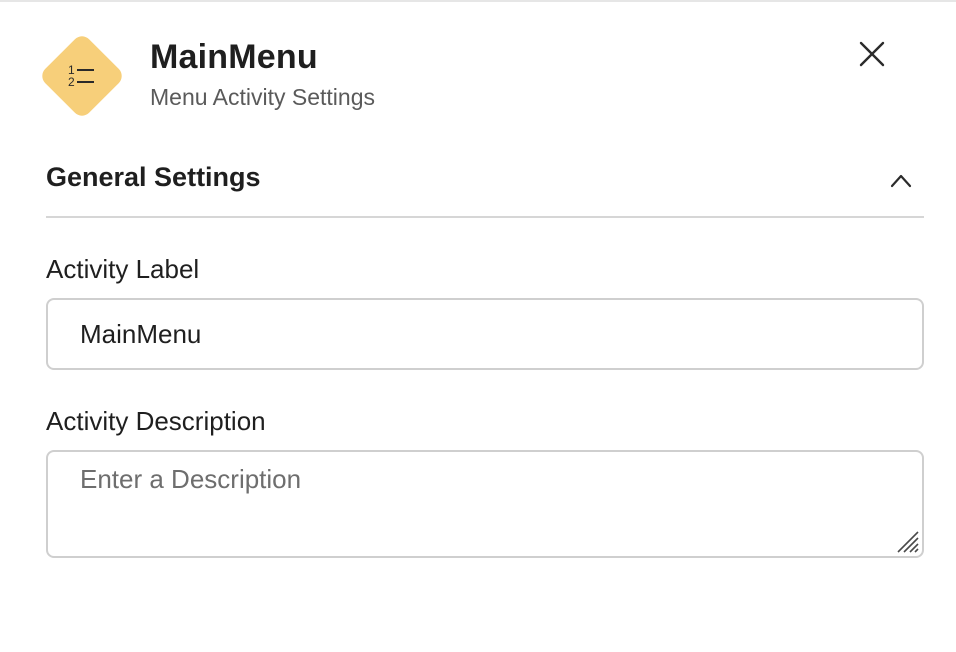  What do you see at coordinates (262, 97) in the screenshot?
I see `page-subtitle: Menu Activity Settings` at bounding box center [262, 97].